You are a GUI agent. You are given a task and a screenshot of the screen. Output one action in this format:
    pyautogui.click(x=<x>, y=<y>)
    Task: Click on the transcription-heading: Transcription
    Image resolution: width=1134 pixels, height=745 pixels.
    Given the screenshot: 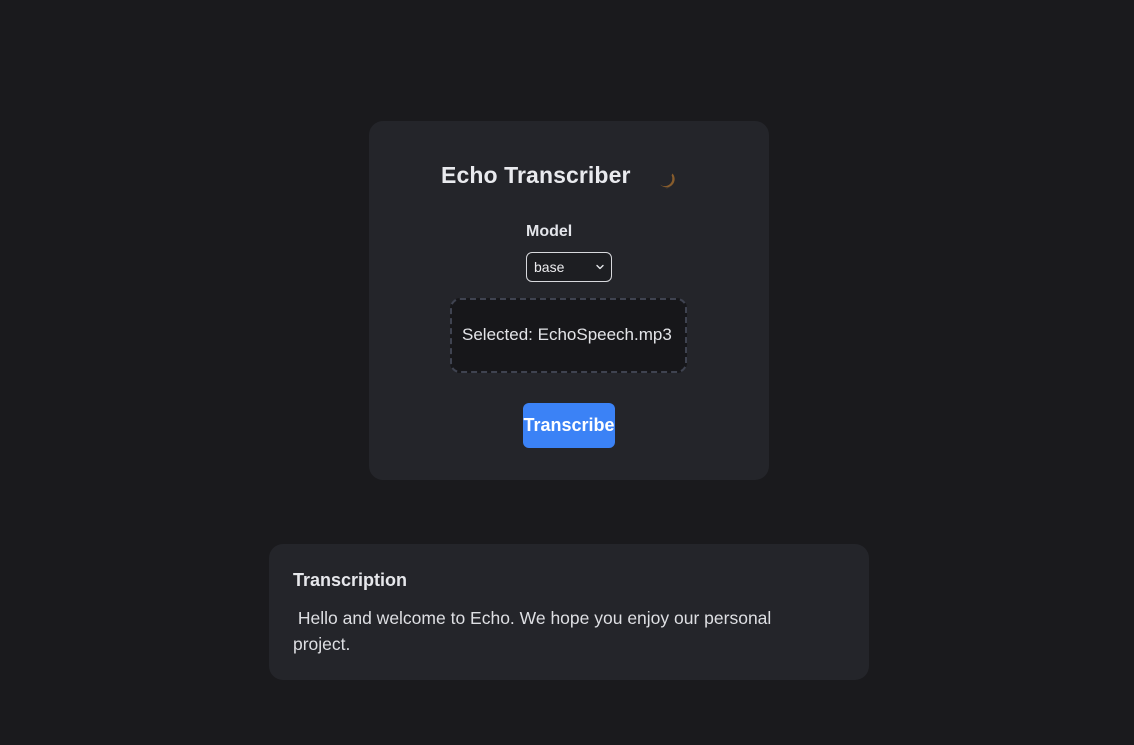 What is the action you would take?
    pyautogui.click(x=350, y=580)
    